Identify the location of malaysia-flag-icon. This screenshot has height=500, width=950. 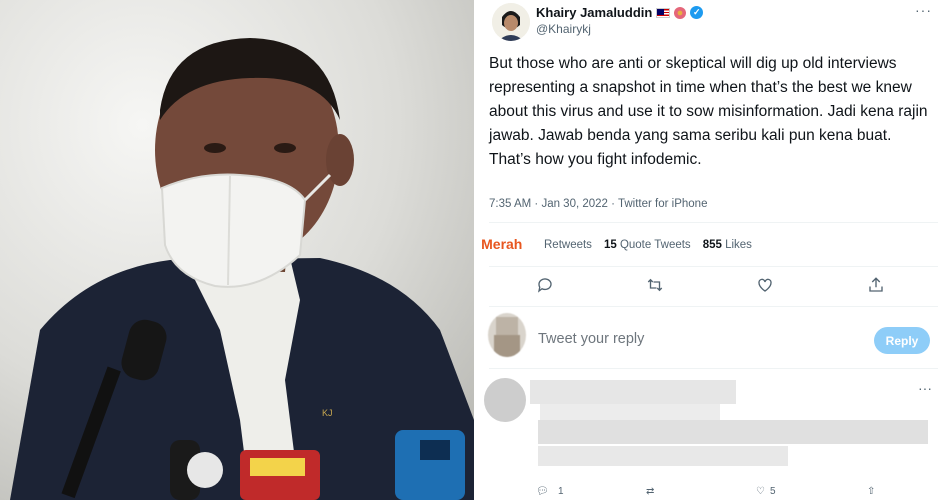
(663, 12).